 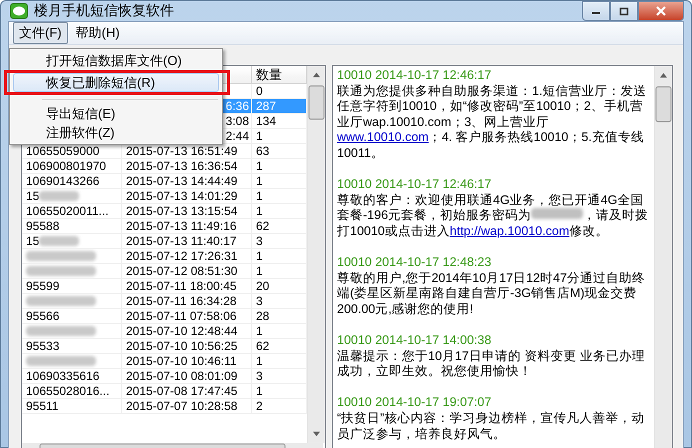 What do you see at coordinates (43, 316) in the screenshot?
I see `phone-number: 95566` at bounding box center [43, 316].